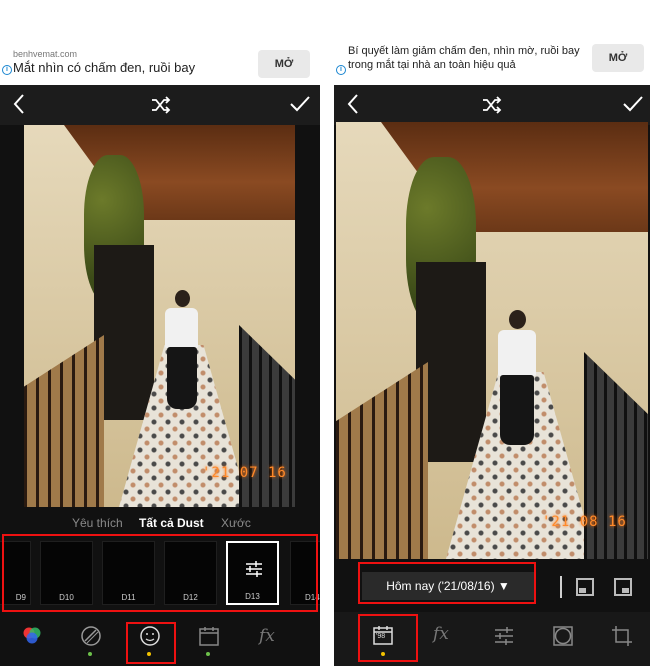  What do you see at coordinates (622, 636) in the screenshot?
I see `crop-icon` at bounding box center [622, 636].